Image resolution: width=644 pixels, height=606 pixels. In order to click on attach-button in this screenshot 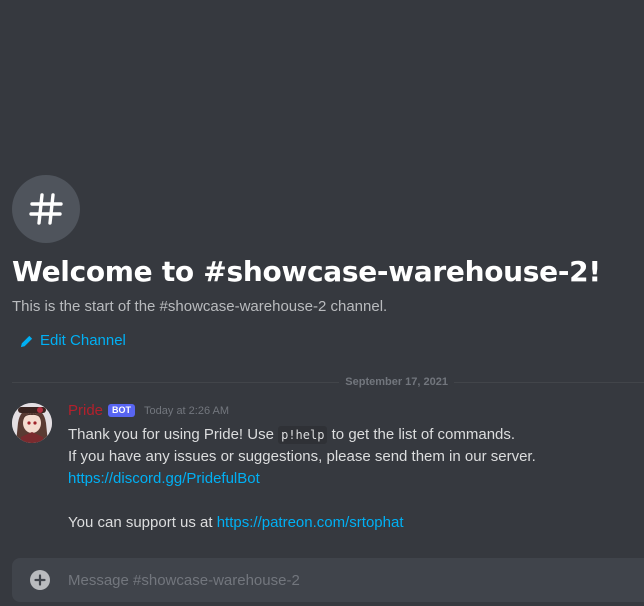, I will do `click(40, 580)`.